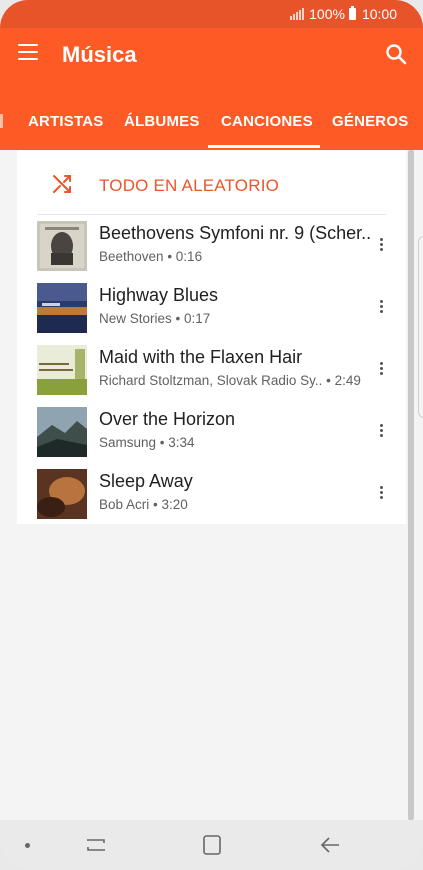 This screenshot has height=870, width=423. I want to click on status-bar: 100% 10:00, so click(211, 14).